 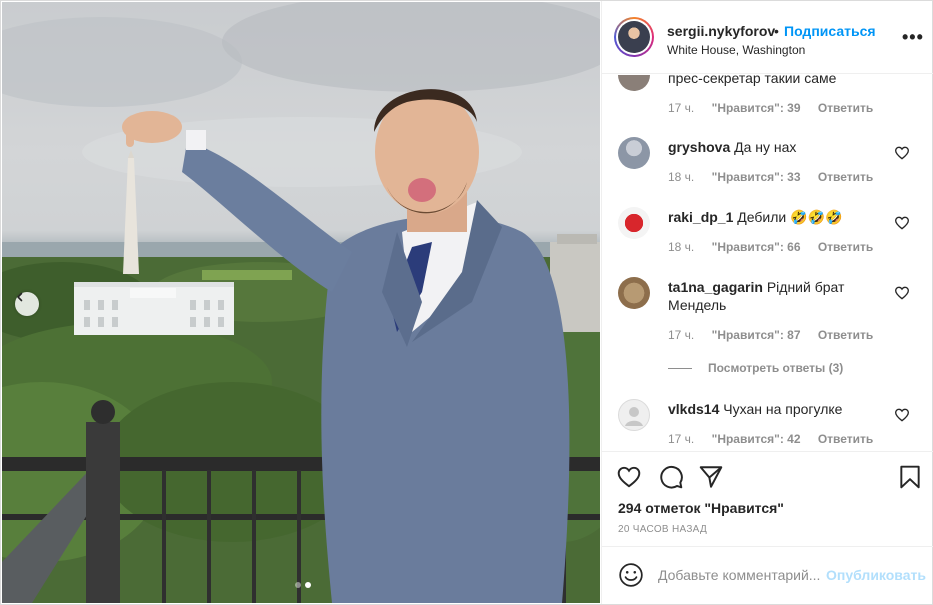 What do you see at coordinates (308, 585) in the screenshot?
I see `carousel-dot-active` at bounding box center [308, 585].